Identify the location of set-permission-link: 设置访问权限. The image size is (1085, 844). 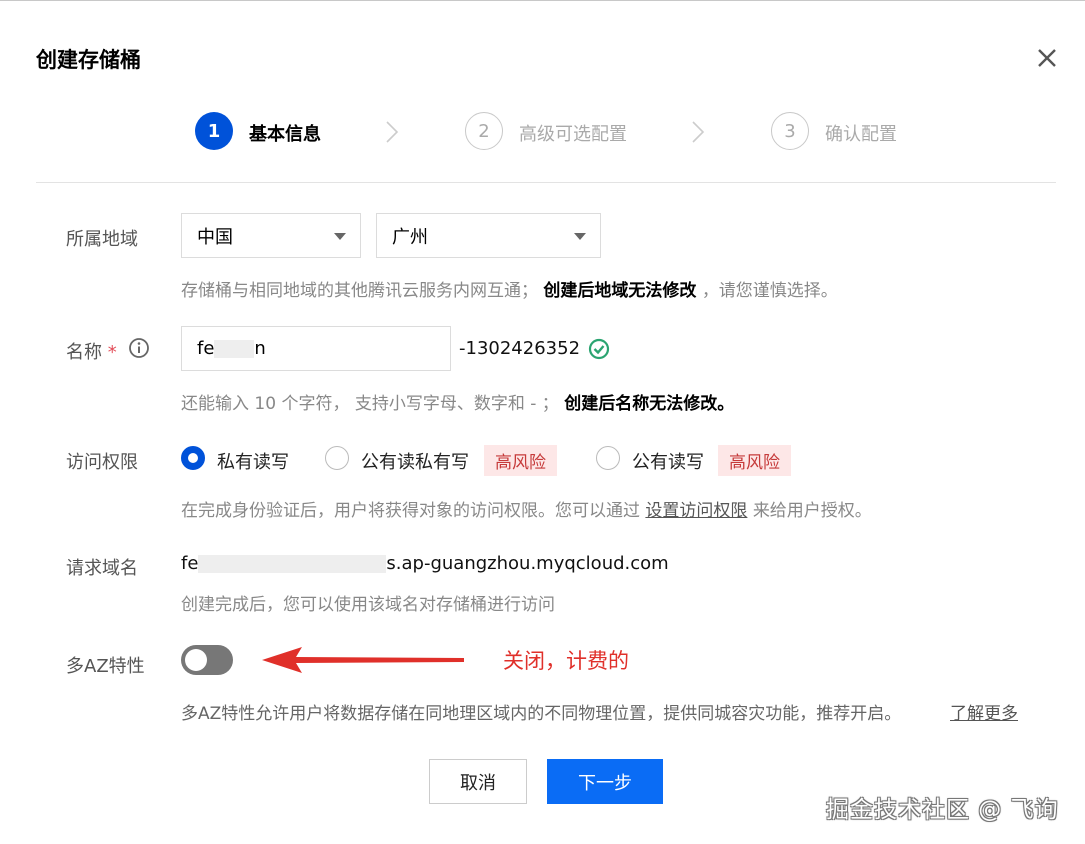
(696, 511).